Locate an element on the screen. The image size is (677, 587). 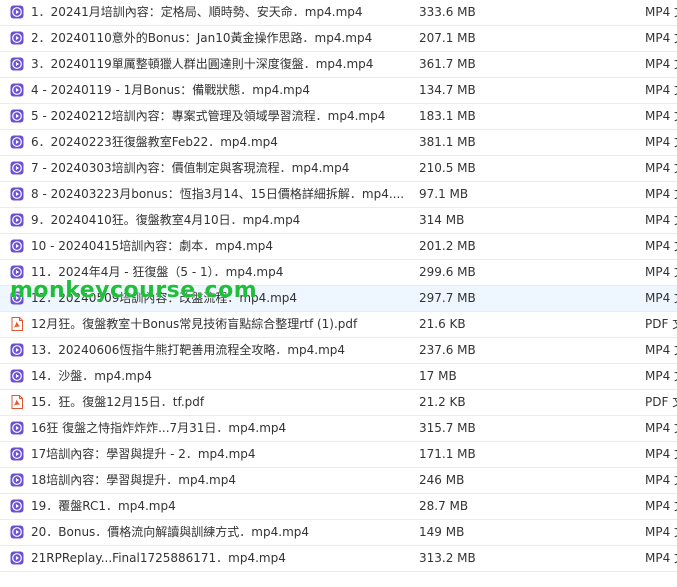
file-size: 315.7 MB is located at coordinates (447, 428).